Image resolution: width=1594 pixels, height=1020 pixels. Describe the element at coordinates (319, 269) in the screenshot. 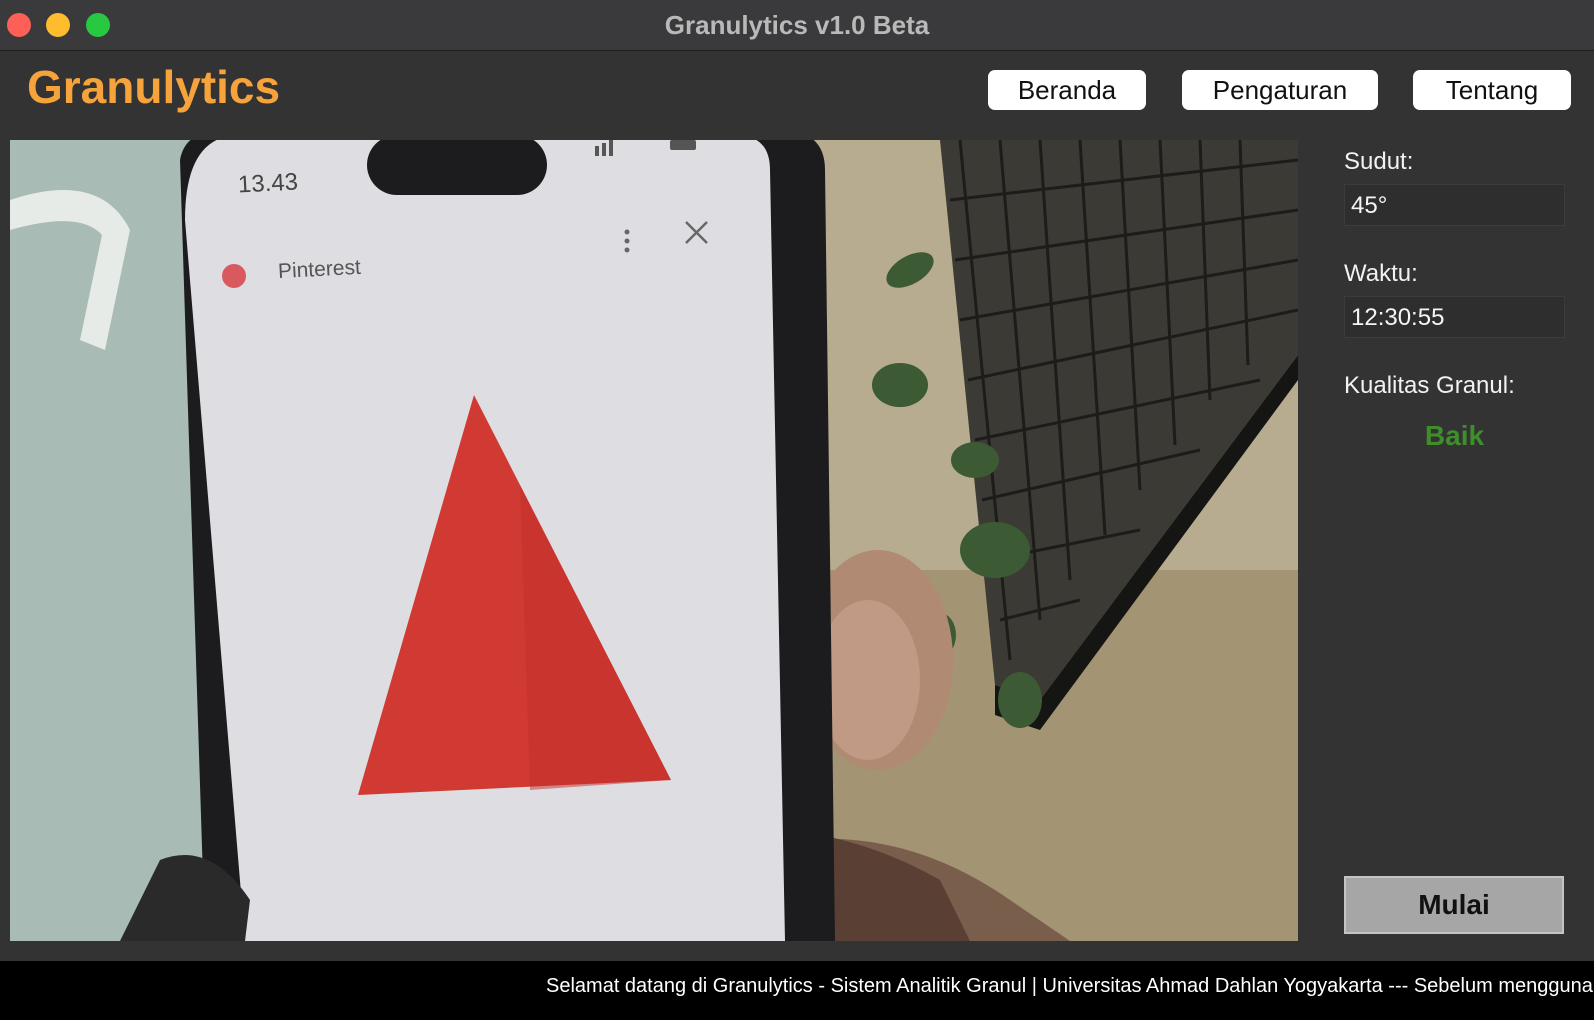

I see `phone-app-name: Pinterest` at that location.